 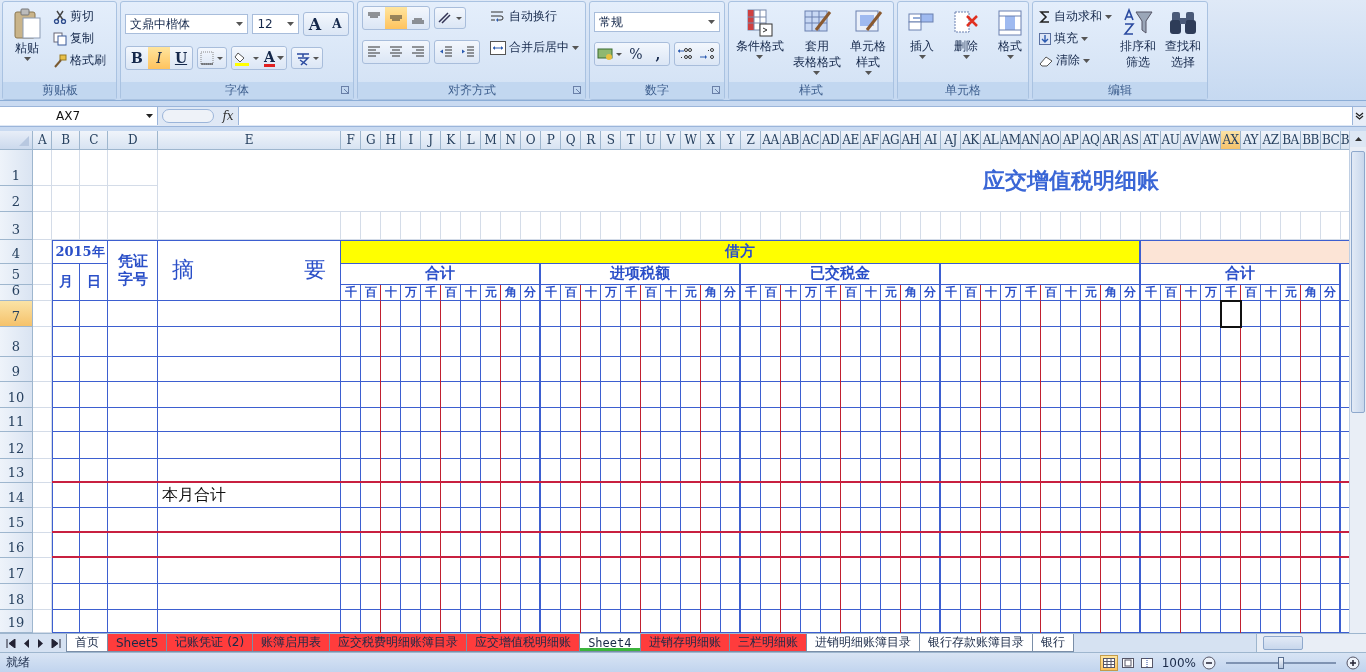 I want to click on borders-button, so click(x=212, y=58).